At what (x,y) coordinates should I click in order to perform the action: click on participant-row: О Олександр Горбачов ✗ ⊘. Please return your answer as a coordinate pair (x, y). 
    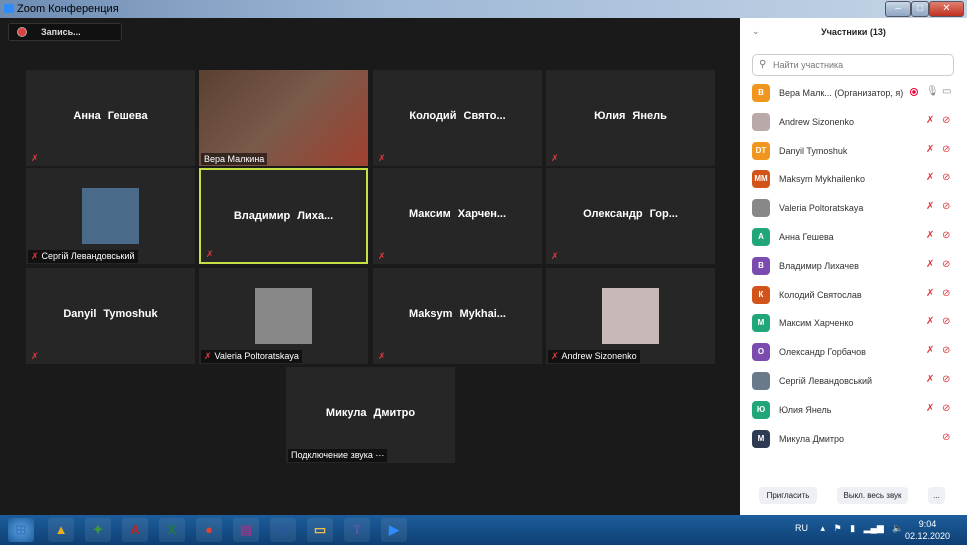
    Looking at the image, I should click on (857, 352).